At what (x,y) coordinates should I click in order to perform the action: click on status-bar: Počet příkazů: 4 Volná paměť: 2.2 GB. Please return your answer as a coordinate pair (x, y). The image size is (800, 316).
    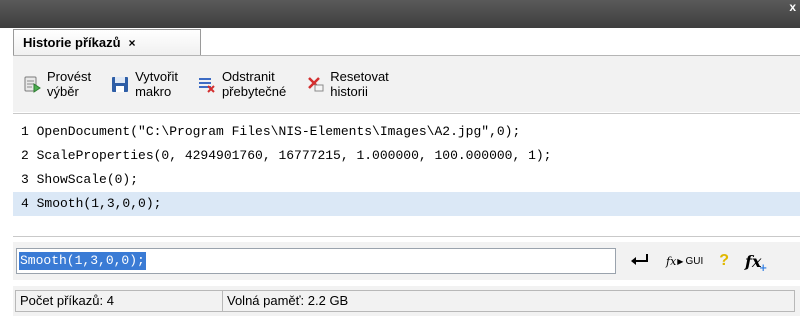
    Looking at the image, I should click on (406, 301).